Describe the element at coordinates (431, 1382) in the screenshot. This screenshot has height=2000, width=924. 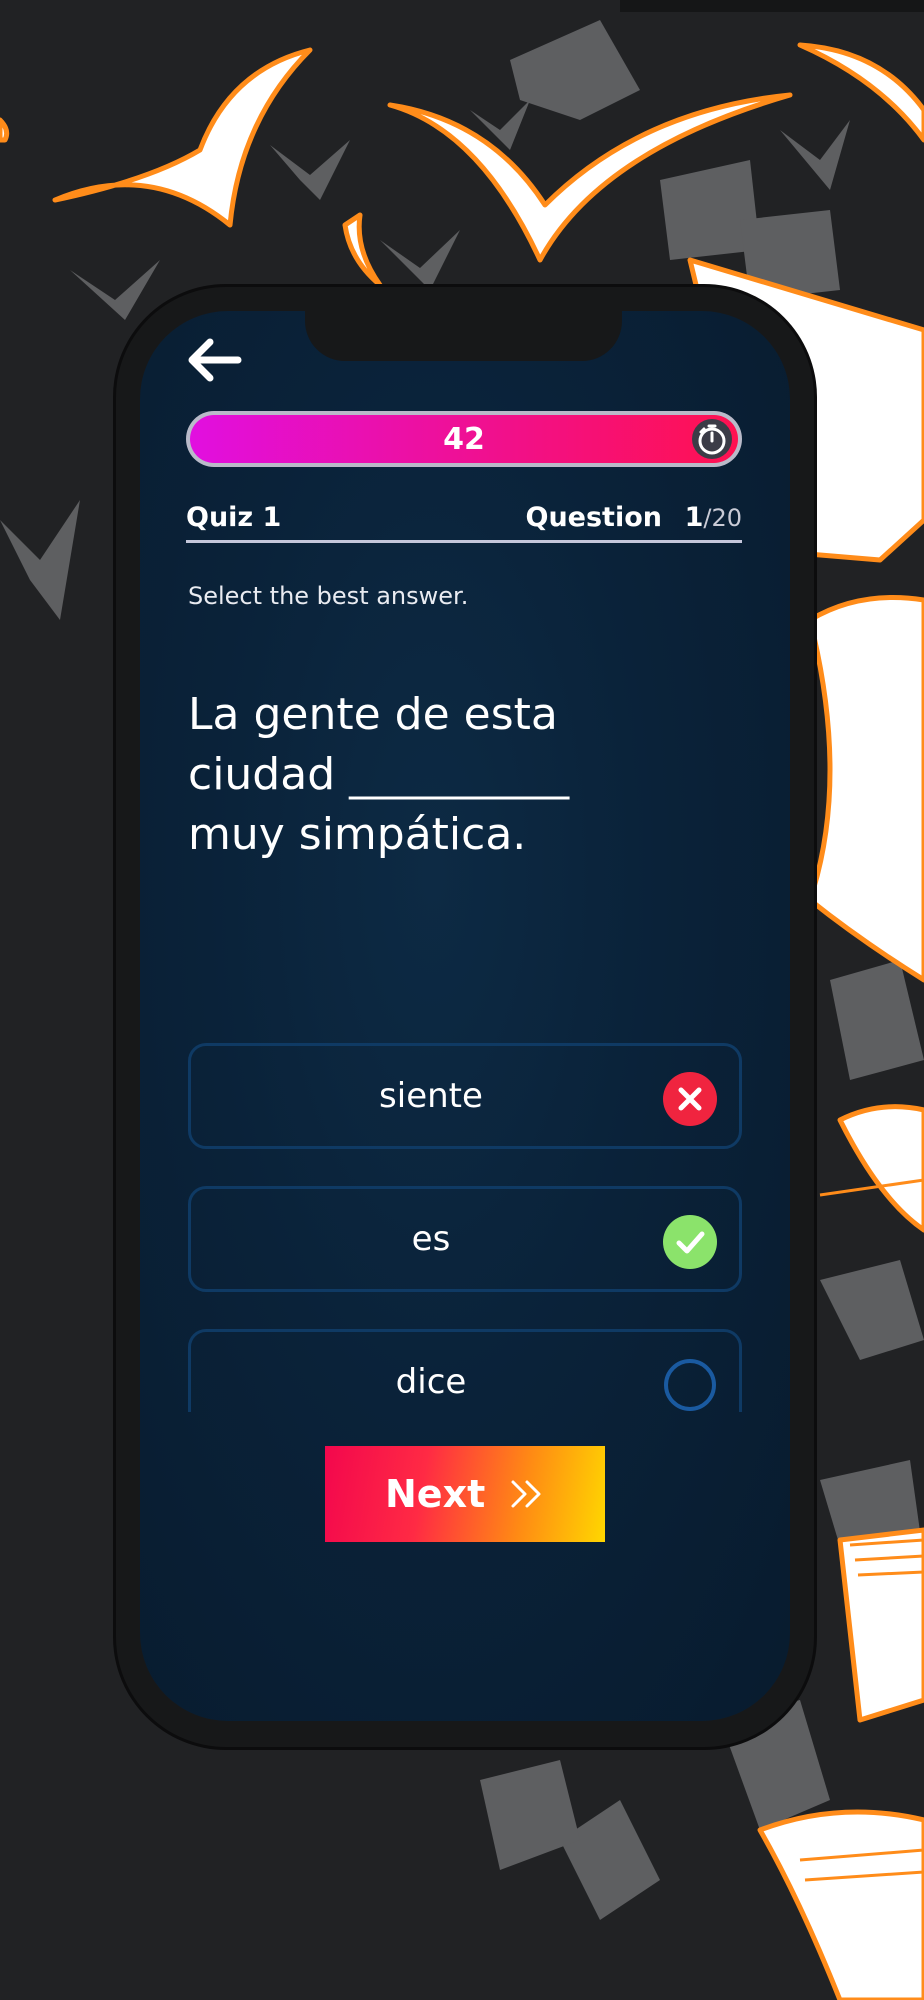
I see `answer-label: dice` at that location.